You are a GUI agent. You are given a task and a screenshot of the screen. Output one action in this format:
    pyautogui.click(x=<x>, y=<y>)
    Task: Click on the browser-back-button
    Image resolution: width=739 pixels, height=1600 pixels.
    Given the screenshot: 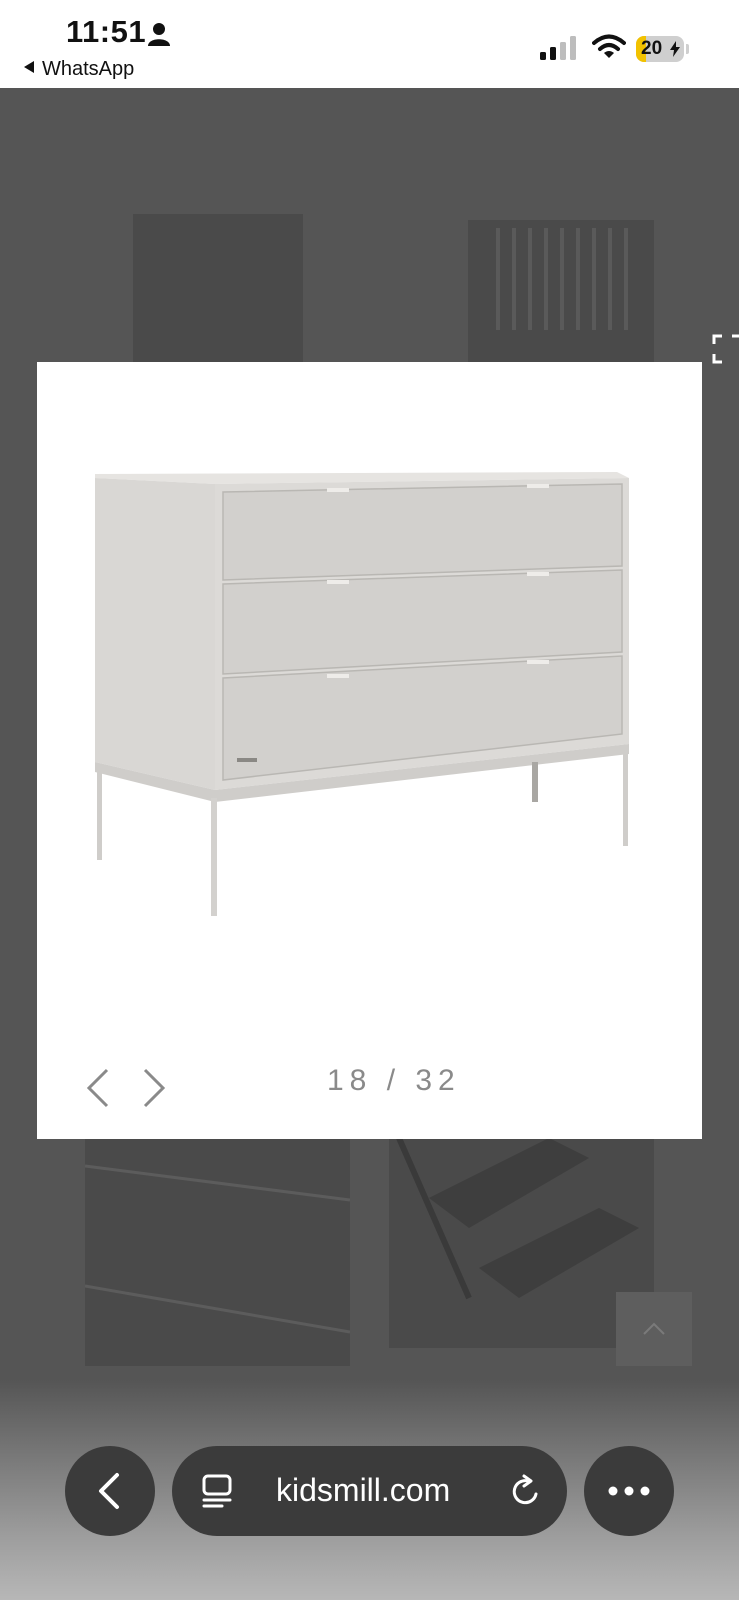 What is the action you would take?
    pyautogui.click(x=110, y=1491)
    